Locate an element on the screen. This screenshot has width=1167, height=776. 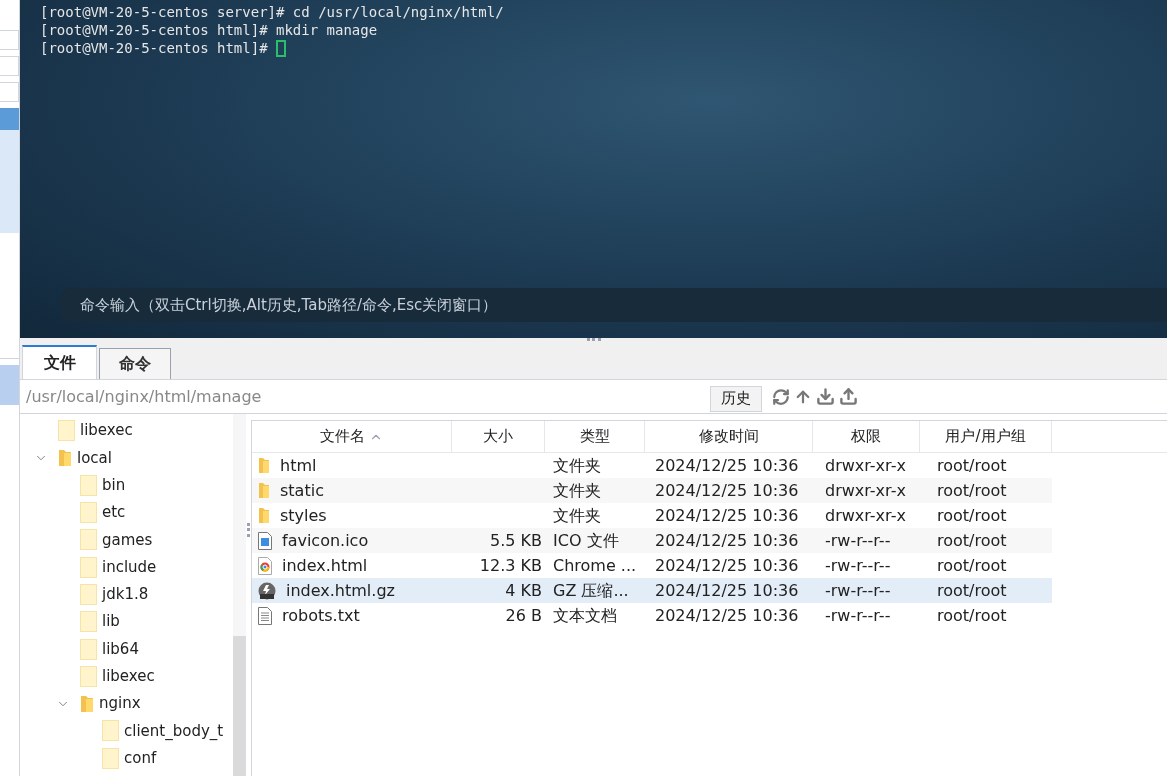
file-row: styles 文件夹 2024/12/25 10:36 drwxr-xr-x root/root is located at coordinates (652, 515).